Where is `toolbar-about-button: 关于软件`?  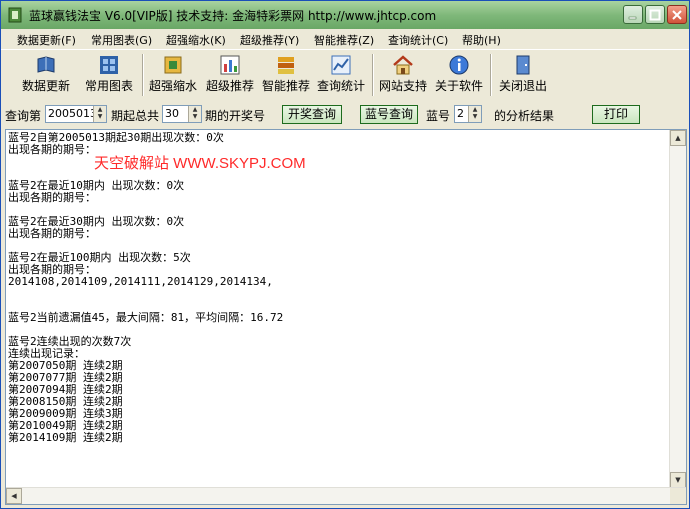
toolbar-about-button: 关于软件 is located at coordinates (459, 75).